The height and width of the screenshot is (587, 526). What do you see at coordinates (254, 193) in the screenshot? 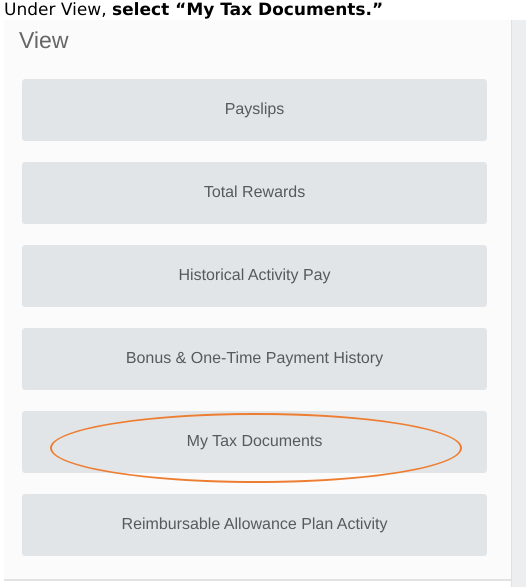
I see `menu-button: Total Rewards` at bounding box center [254, 193].